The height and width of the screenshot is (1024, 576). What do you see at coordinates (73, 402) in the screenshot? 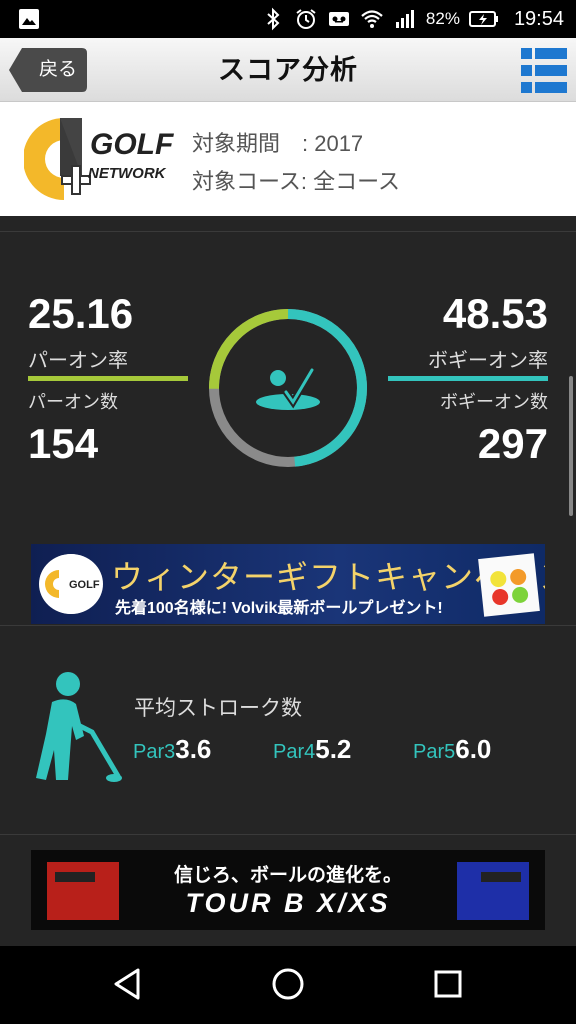
I see `par-on-count-label: パーオン数` at bounding box center [73, 402].